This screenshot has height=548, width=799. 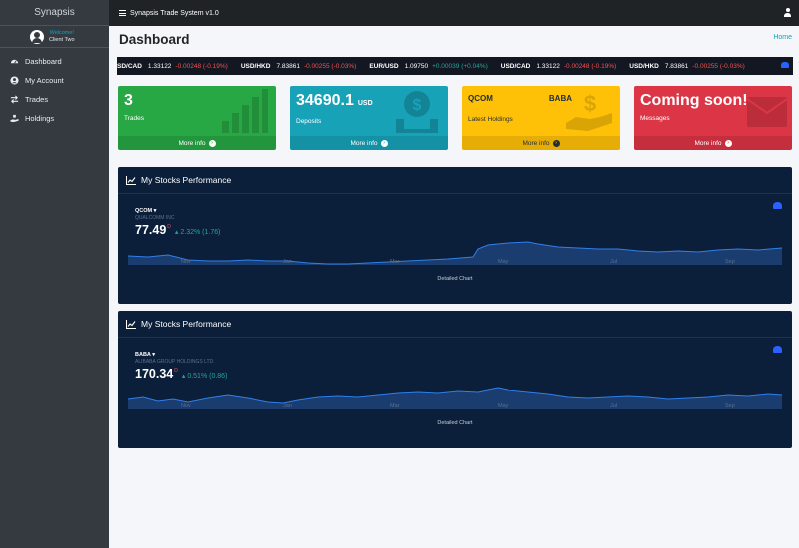 I want to click on stock-price: 77.49, so click(x=151, y=230).